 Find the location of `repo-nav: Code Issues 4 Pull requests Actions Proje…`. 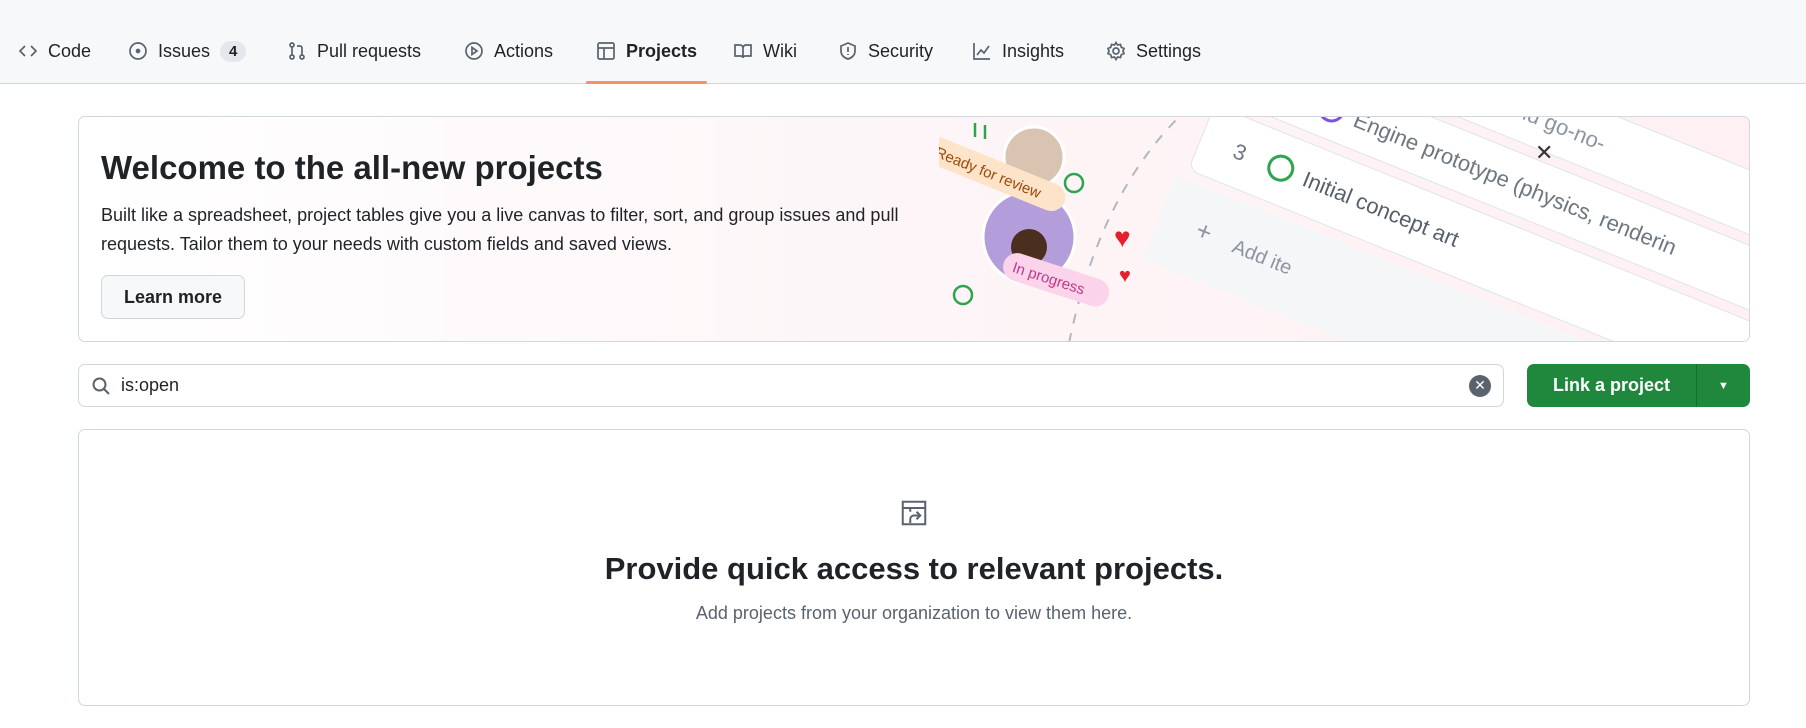

repo-nav: Code Issues 4 Pull requests Actions Proje… is located at coordinates (903, 42).